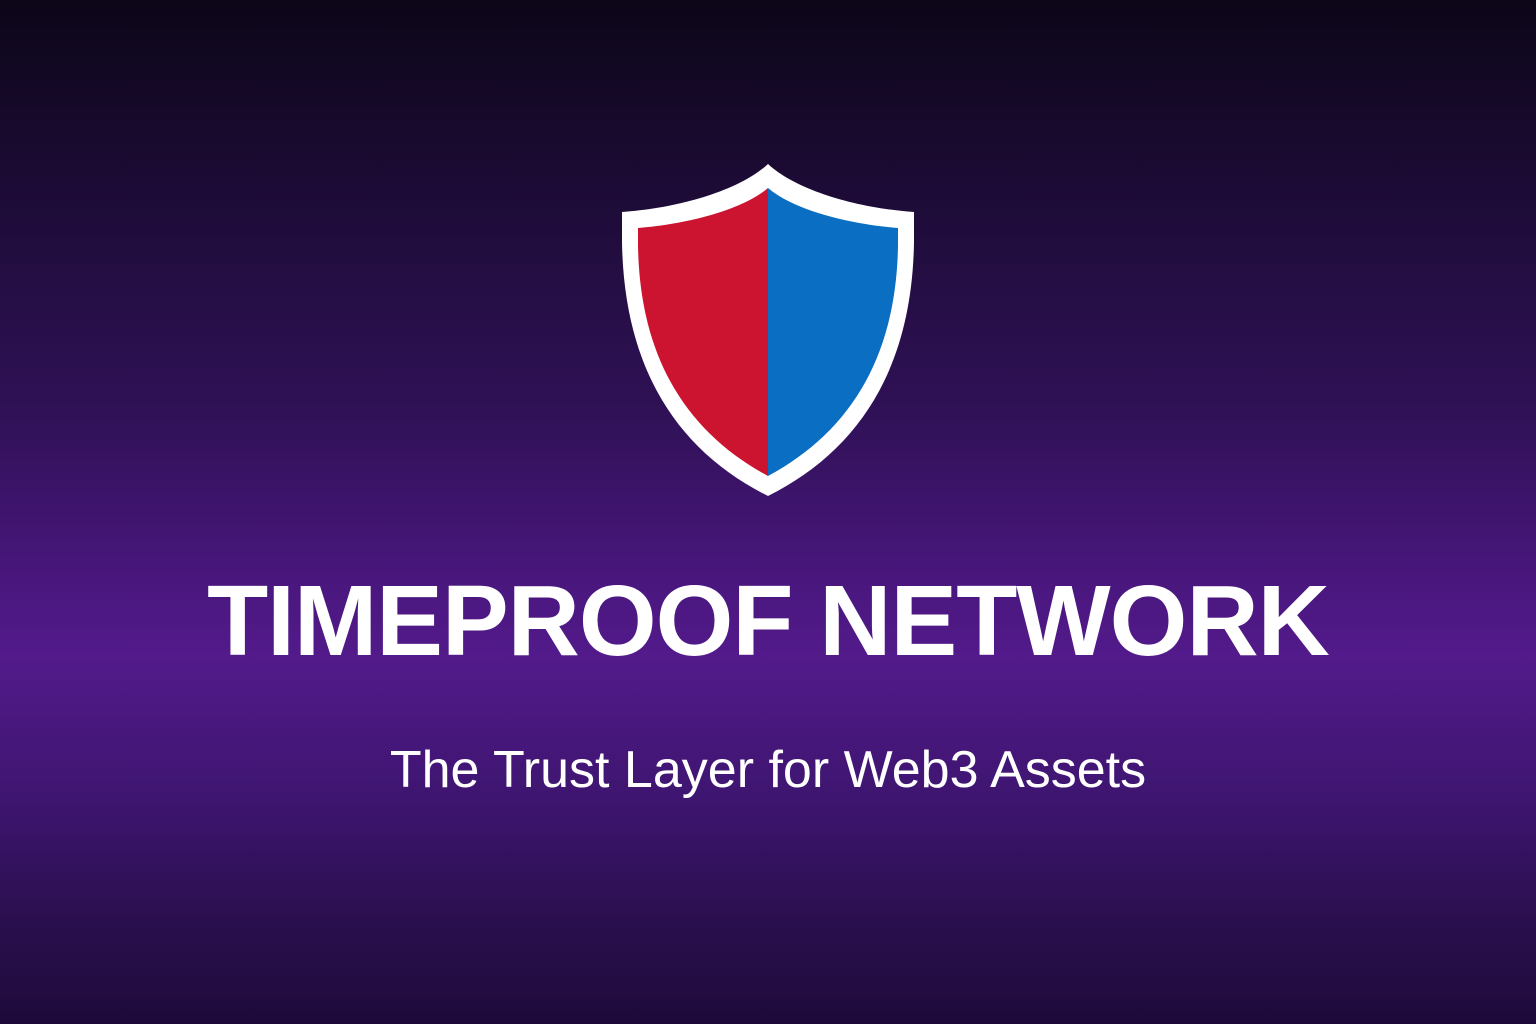  What do you see at coordinates (768, 621) in the screenshot?
I see `brand-title: TIMEPROOF NETWORK` at bounding box center [768, 621].